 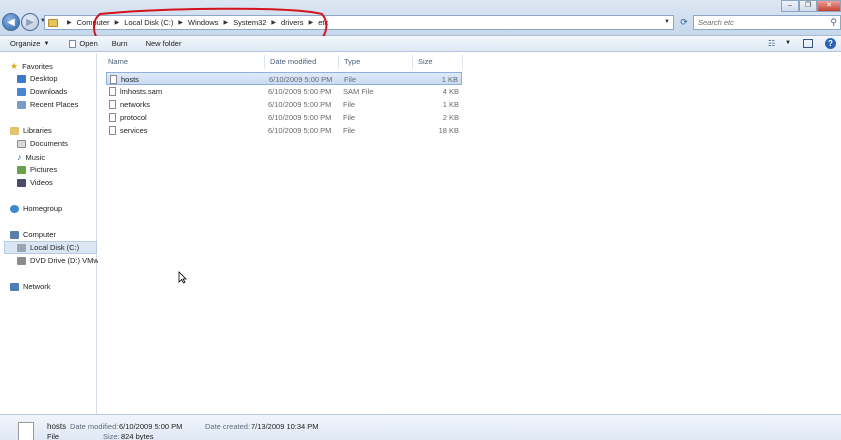 I want to click on nav-music: ♪ Music, so click(x=31, y=157).